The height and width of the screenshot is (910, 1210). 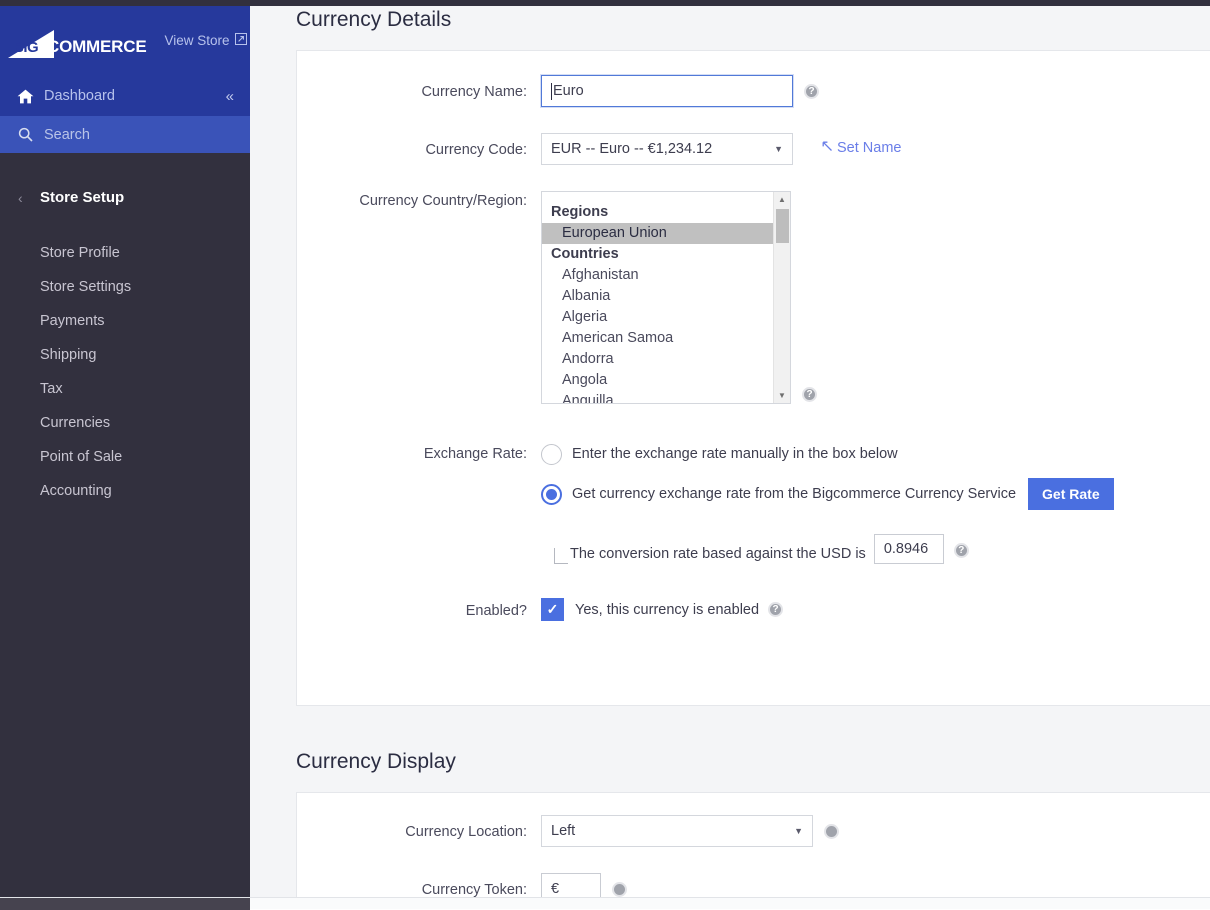 What do you see at coordinates (26, 47) in the screenshot?
I see `logo-big-text: BIG` at bounding box center [26, 47].